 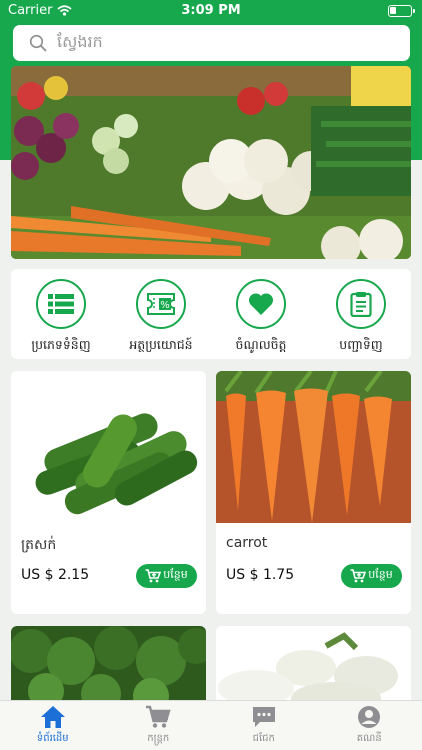 I want to click on heart-icon, so click(x=261, y=304).